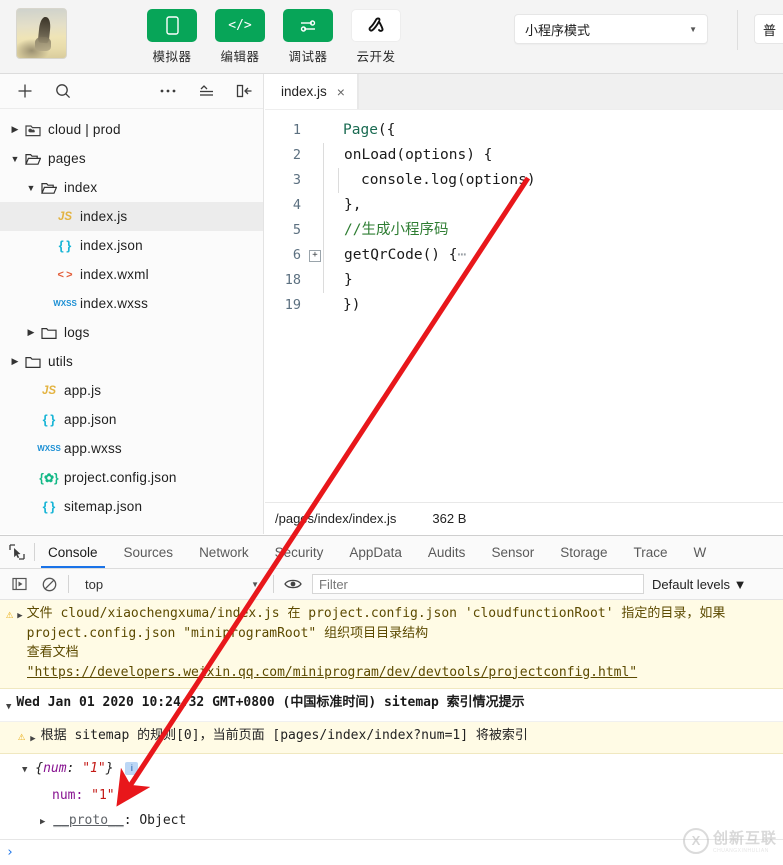  What do you see at coordinates (19, 584) in the screenshot?
I see `execute-step-icon` at bounding box center [19, 584].